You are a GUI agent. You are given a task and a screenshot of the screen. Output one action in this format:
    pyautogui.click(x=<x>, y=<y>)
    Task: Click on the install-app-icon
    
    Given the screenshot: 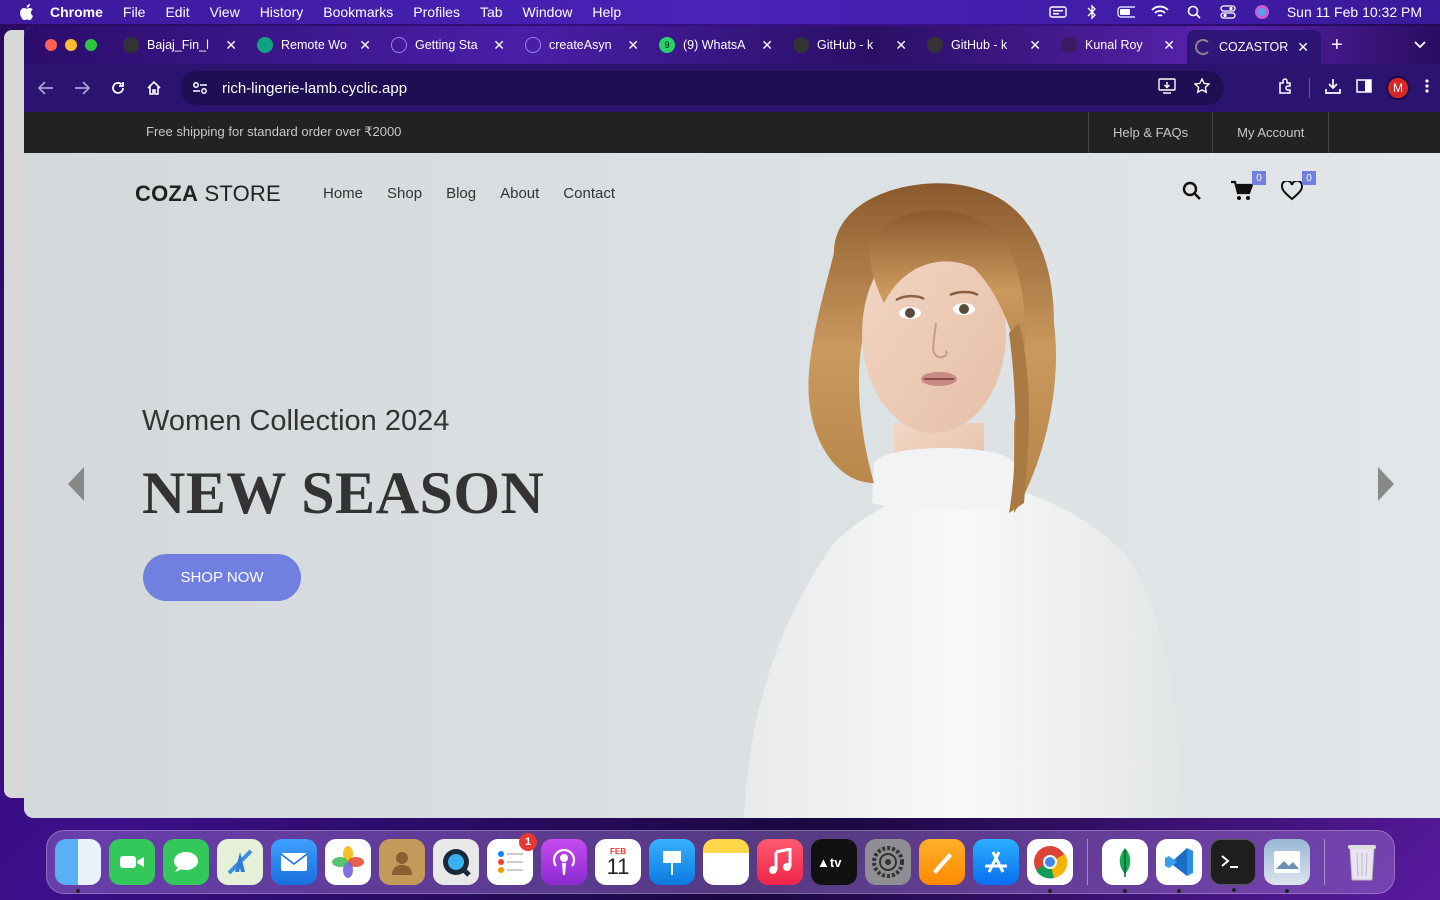 What is the action you would take?
    pyautogui.click(x=1167, y=88)
    